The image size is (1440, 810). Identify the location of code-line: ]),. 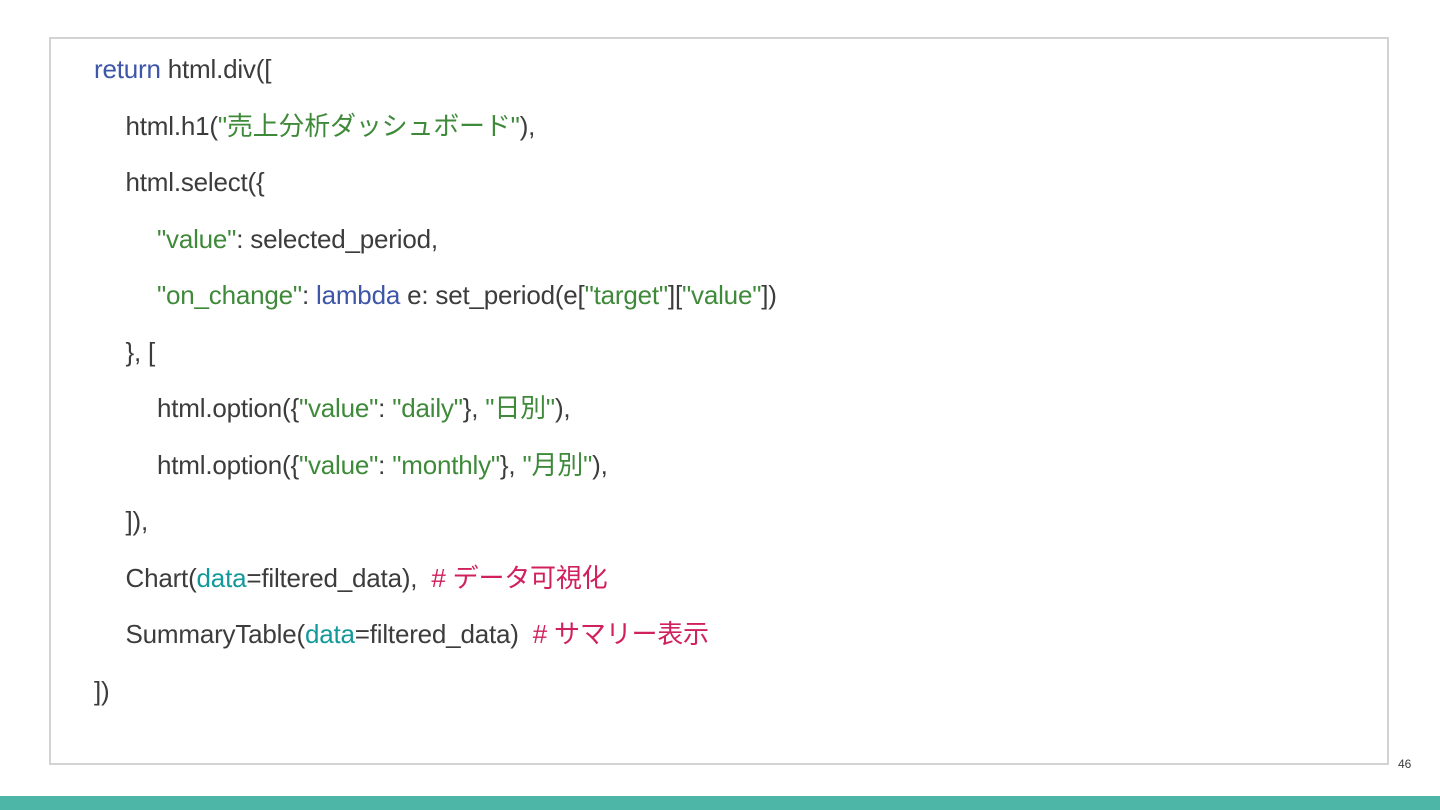
(137, 521).